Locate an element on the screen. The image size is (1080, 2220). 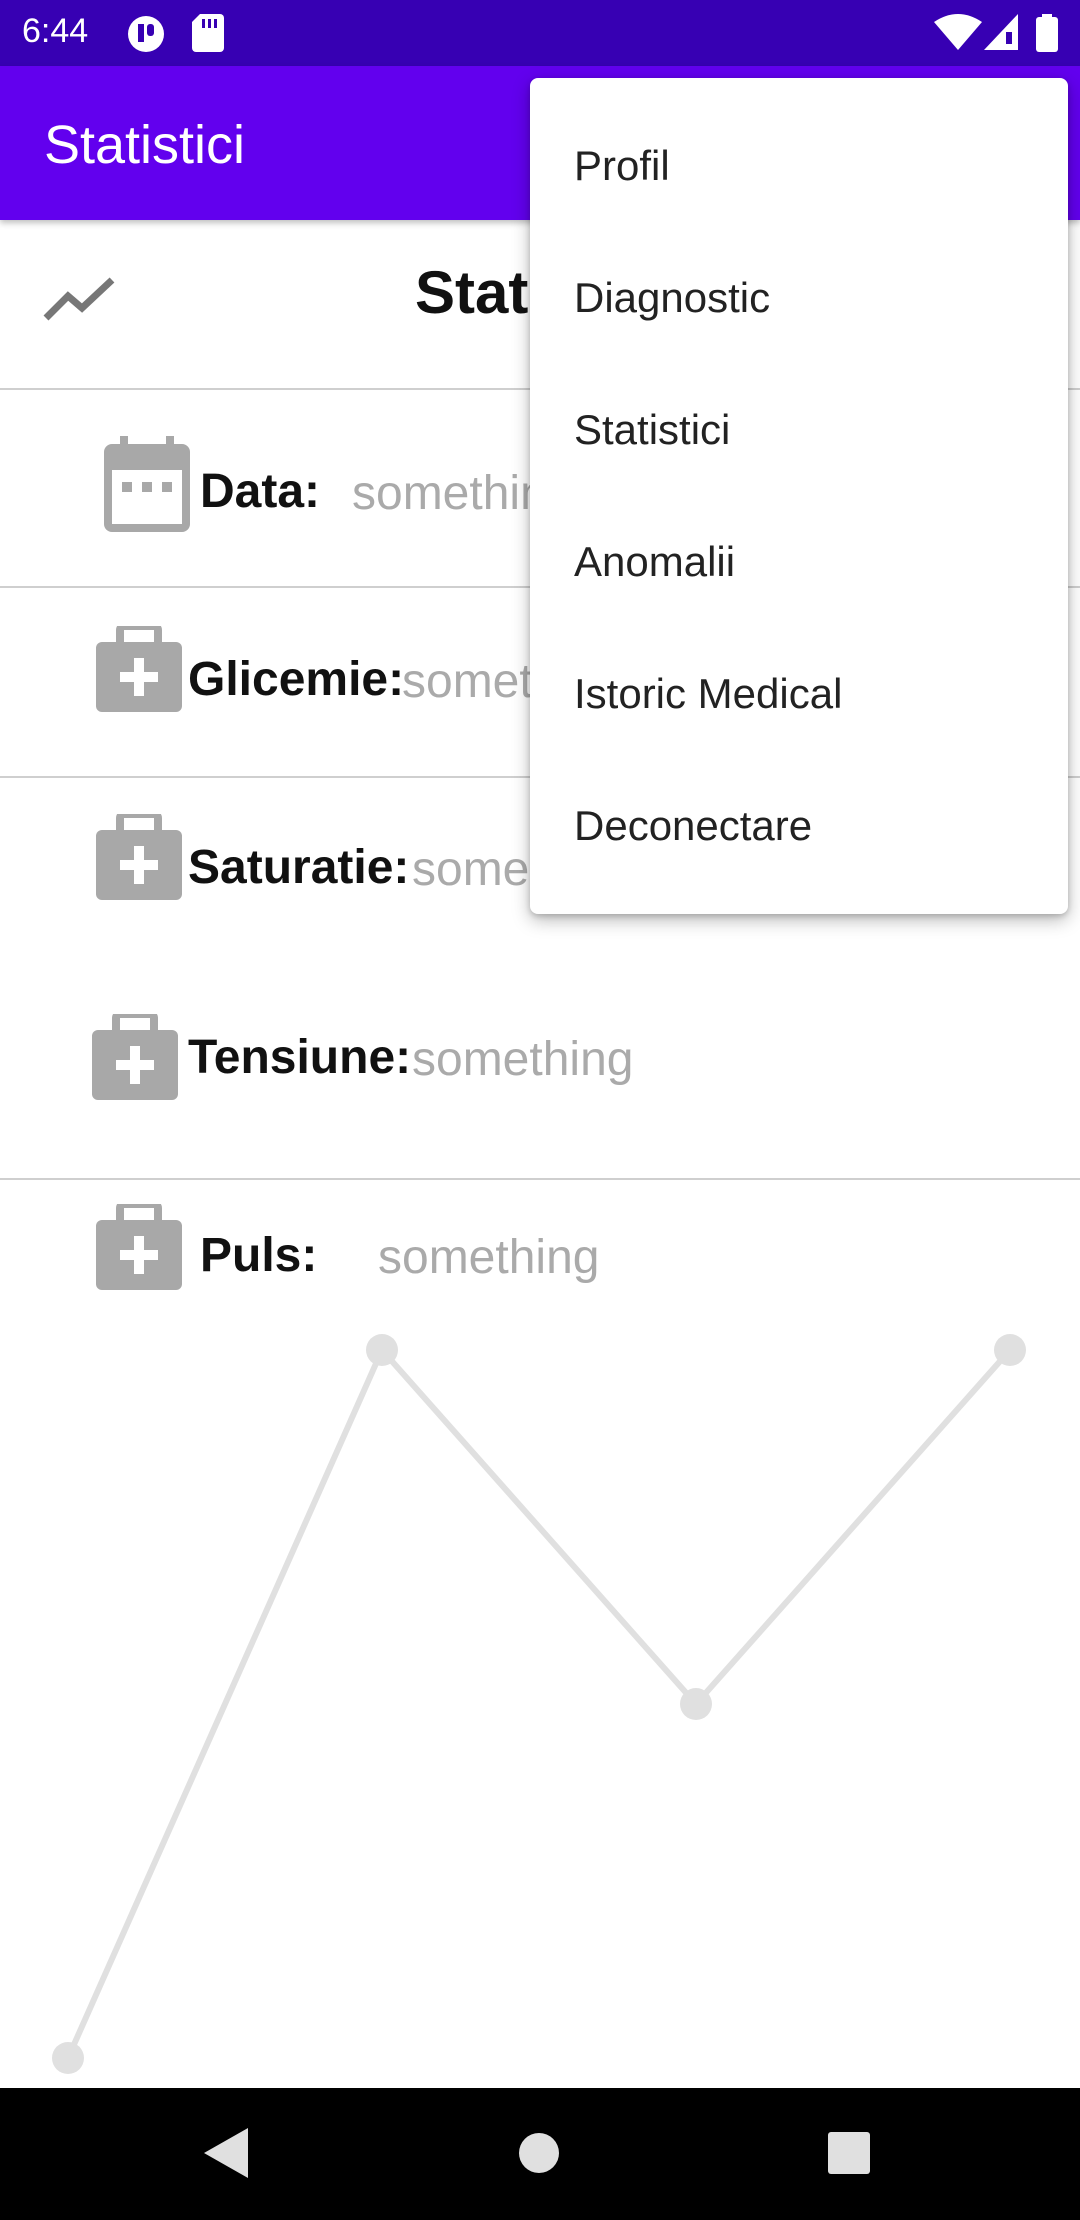
battery-icon is located at coordinates (1047, 33).